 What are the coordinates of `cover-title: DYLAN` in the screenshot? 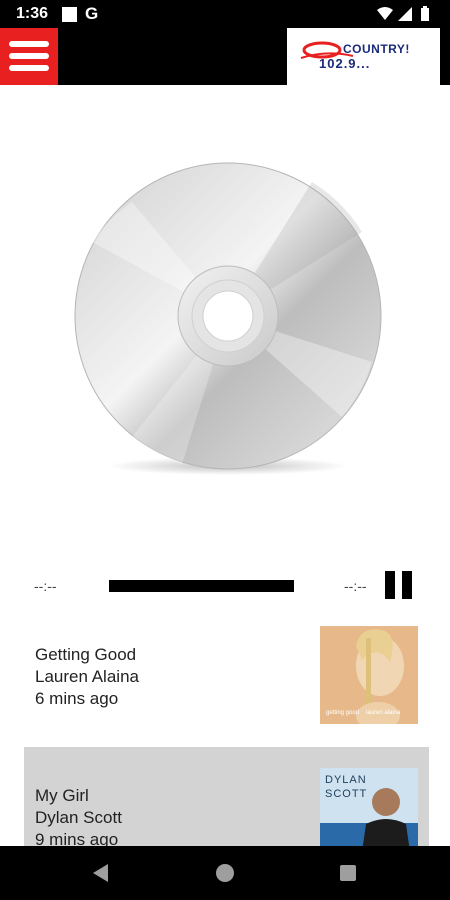 It's located at (346, 780).